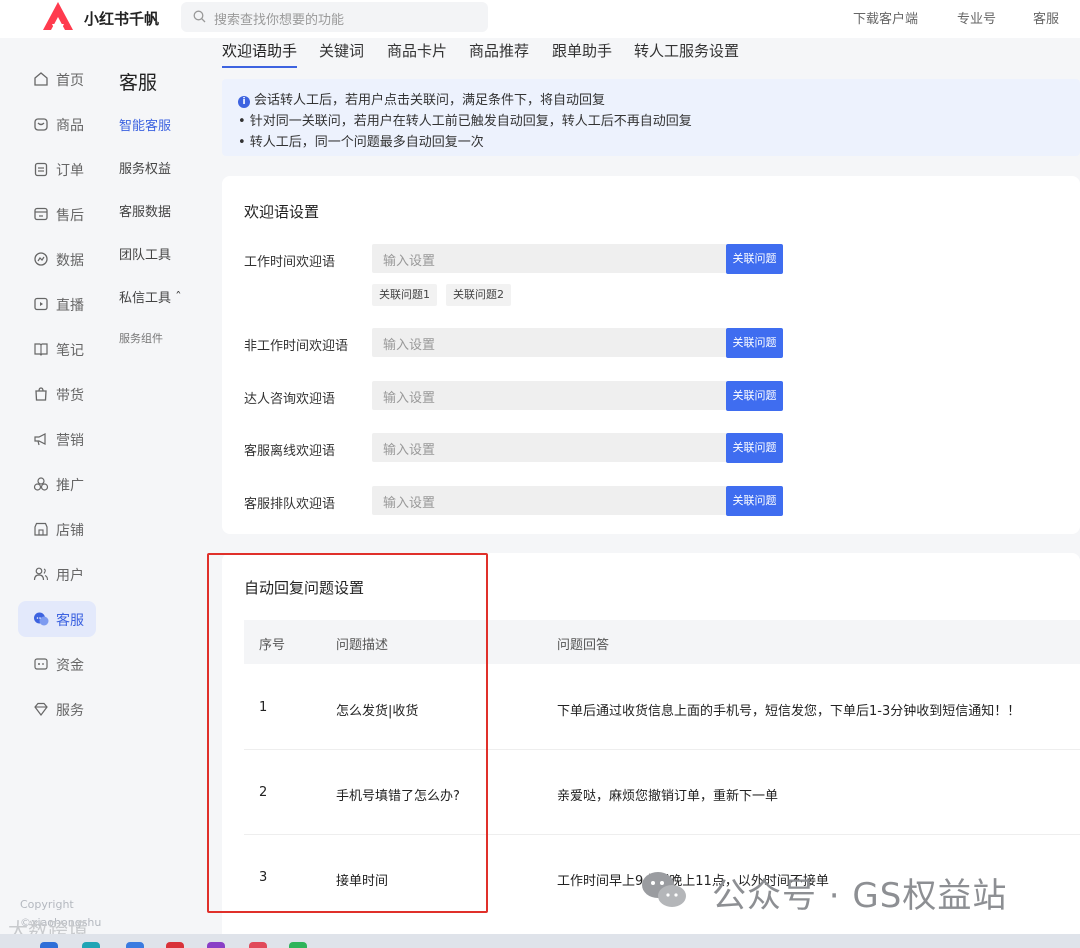  Describe the element at coordinates (244, 102) in the screenshot. I see `info-icon: i` at that location.